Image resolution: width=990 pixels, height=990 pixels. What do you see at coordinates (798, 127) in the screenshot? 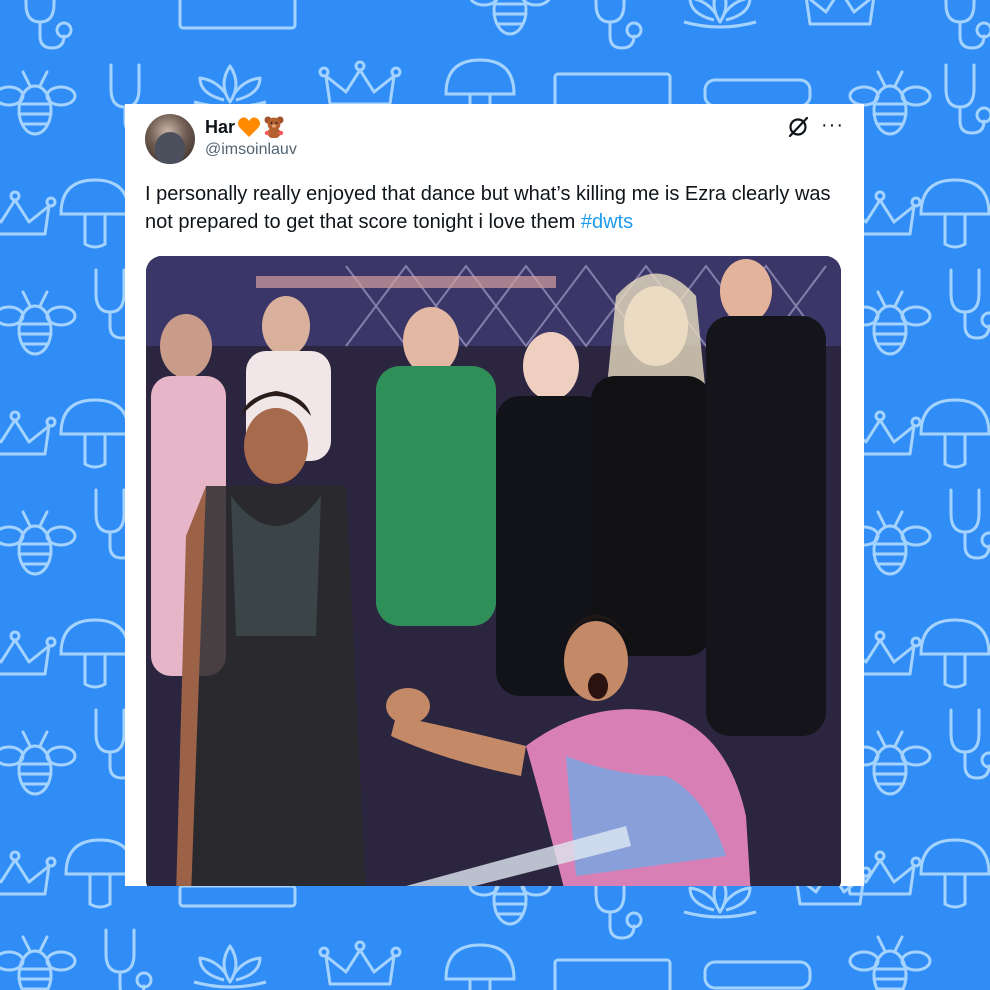
I see `grok-icon` at bounding box center [798, 127].